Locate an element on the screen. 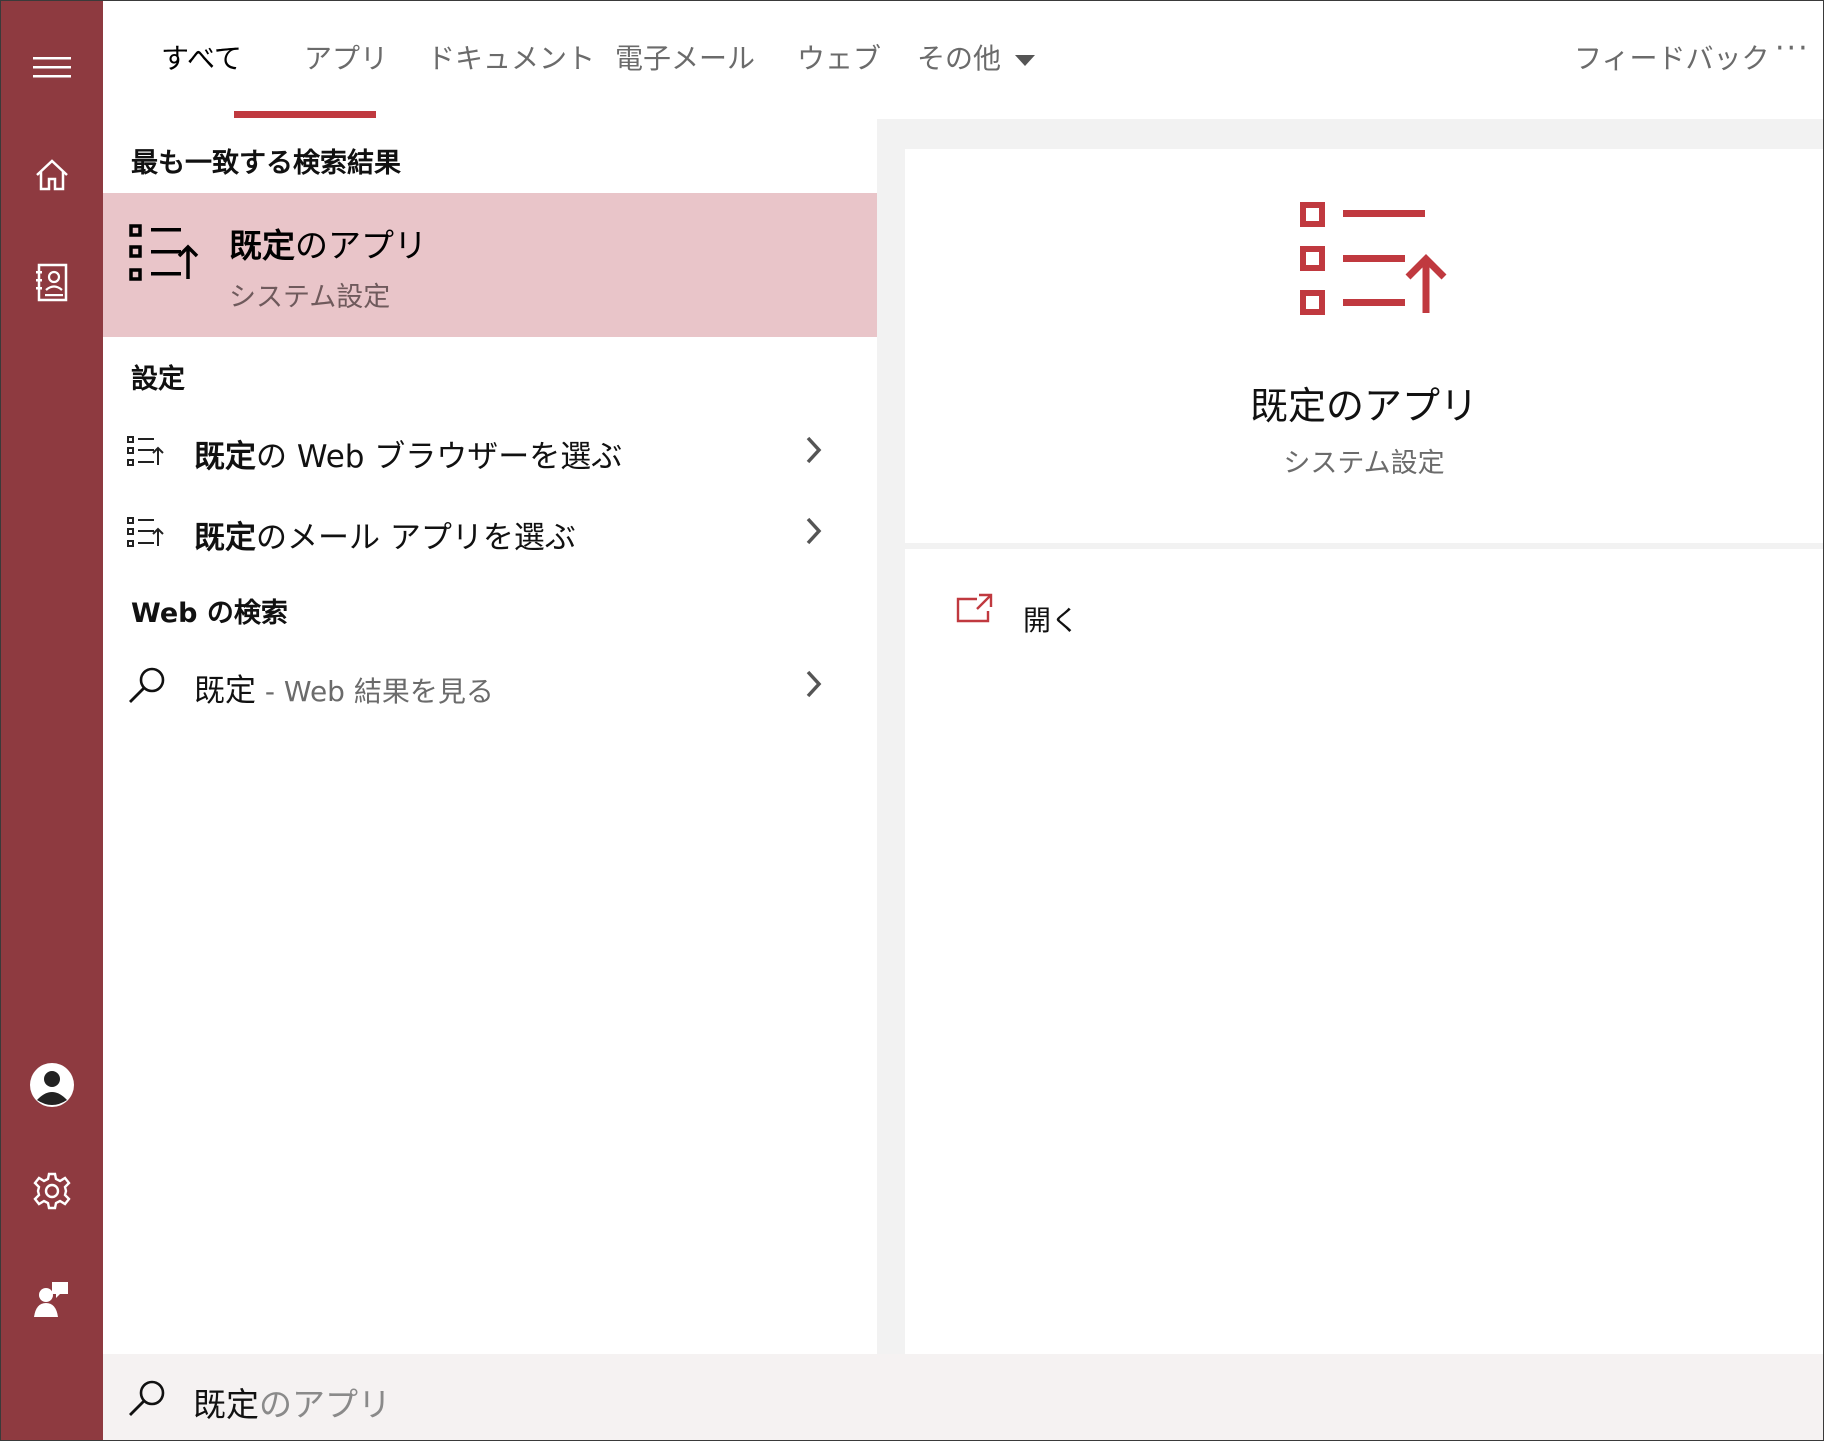 This screenshot has width=1824, height=1441. best-match-subtitle: システム設定 is located at coordinates (310, 297).